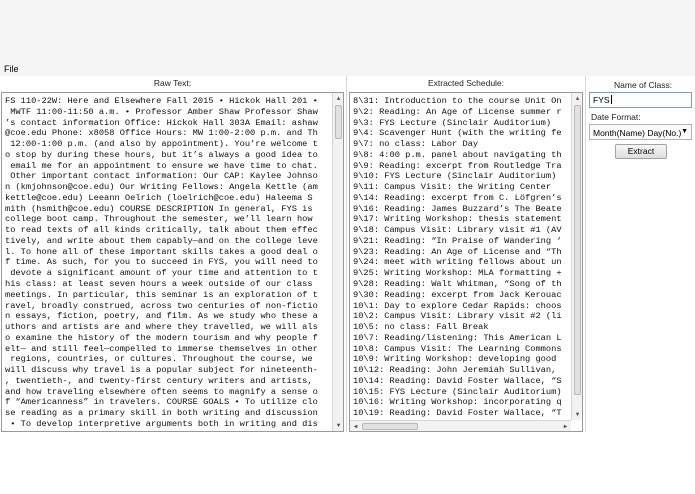  I want to click on scroll-right-arrow-icon: ▶, so click(565, 426).